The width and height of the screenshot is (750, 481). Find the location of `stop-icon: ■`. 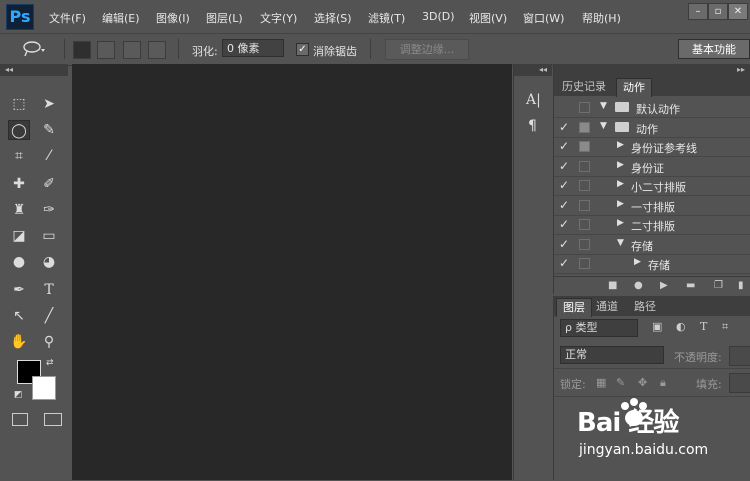

stop-icon: ■ is located at coordinates (612, 285).